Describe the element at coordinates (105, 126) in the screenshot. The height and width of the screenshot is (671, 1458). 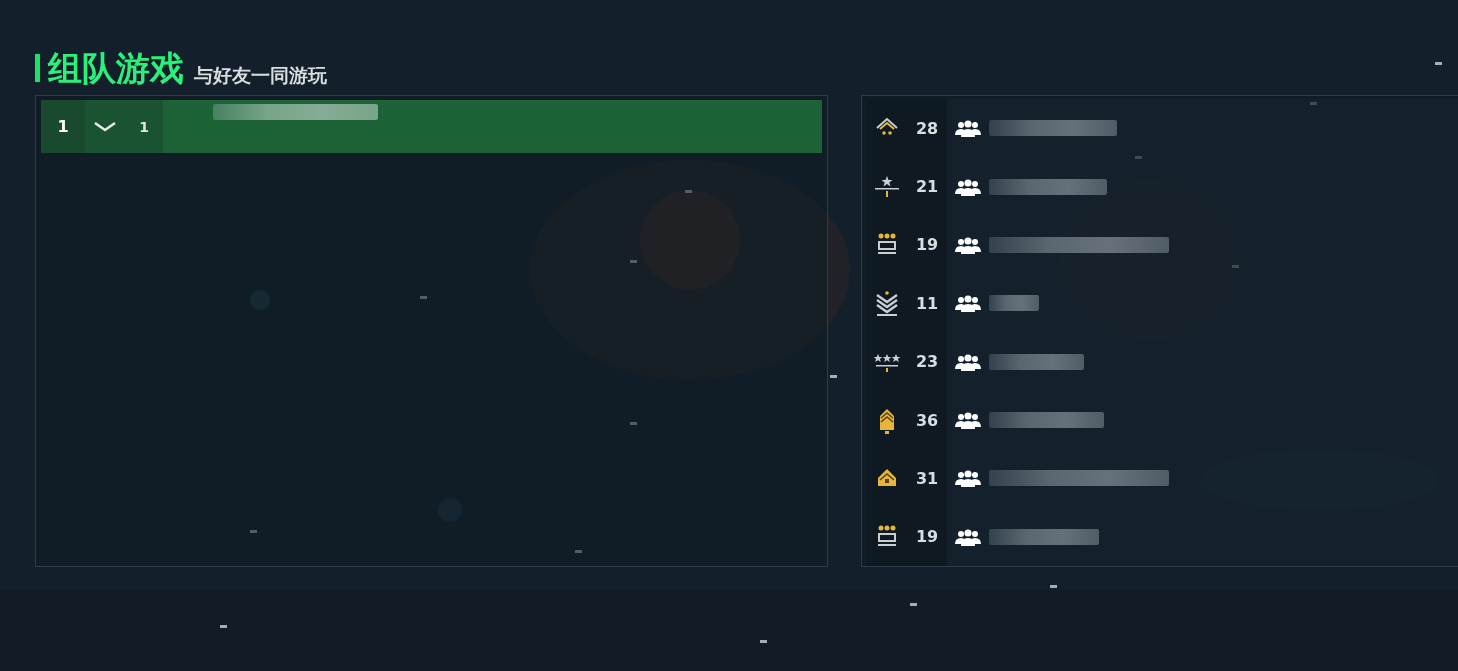
I see `chevron-down-icon` at that location.